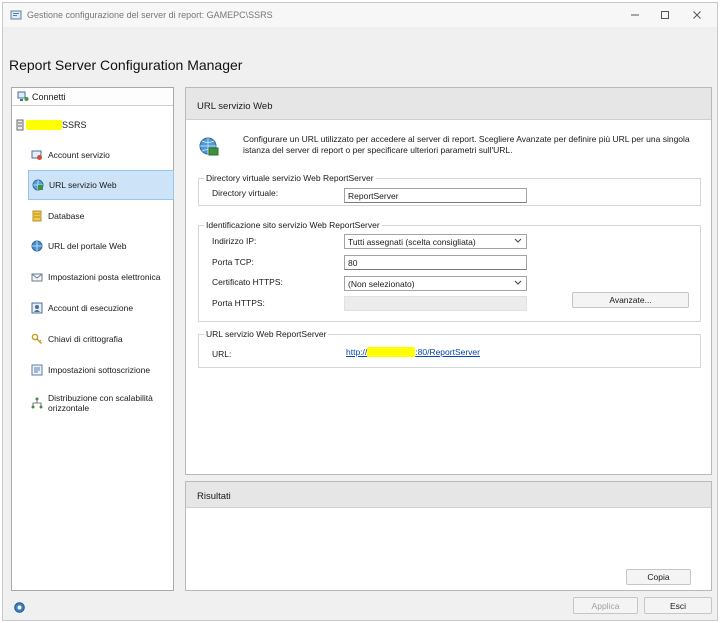 This screenshot has height=623, width=720. Describe the element at coordinates (37, 403) in the screenshot. I see `scale-out-deployment-icon` at that location.